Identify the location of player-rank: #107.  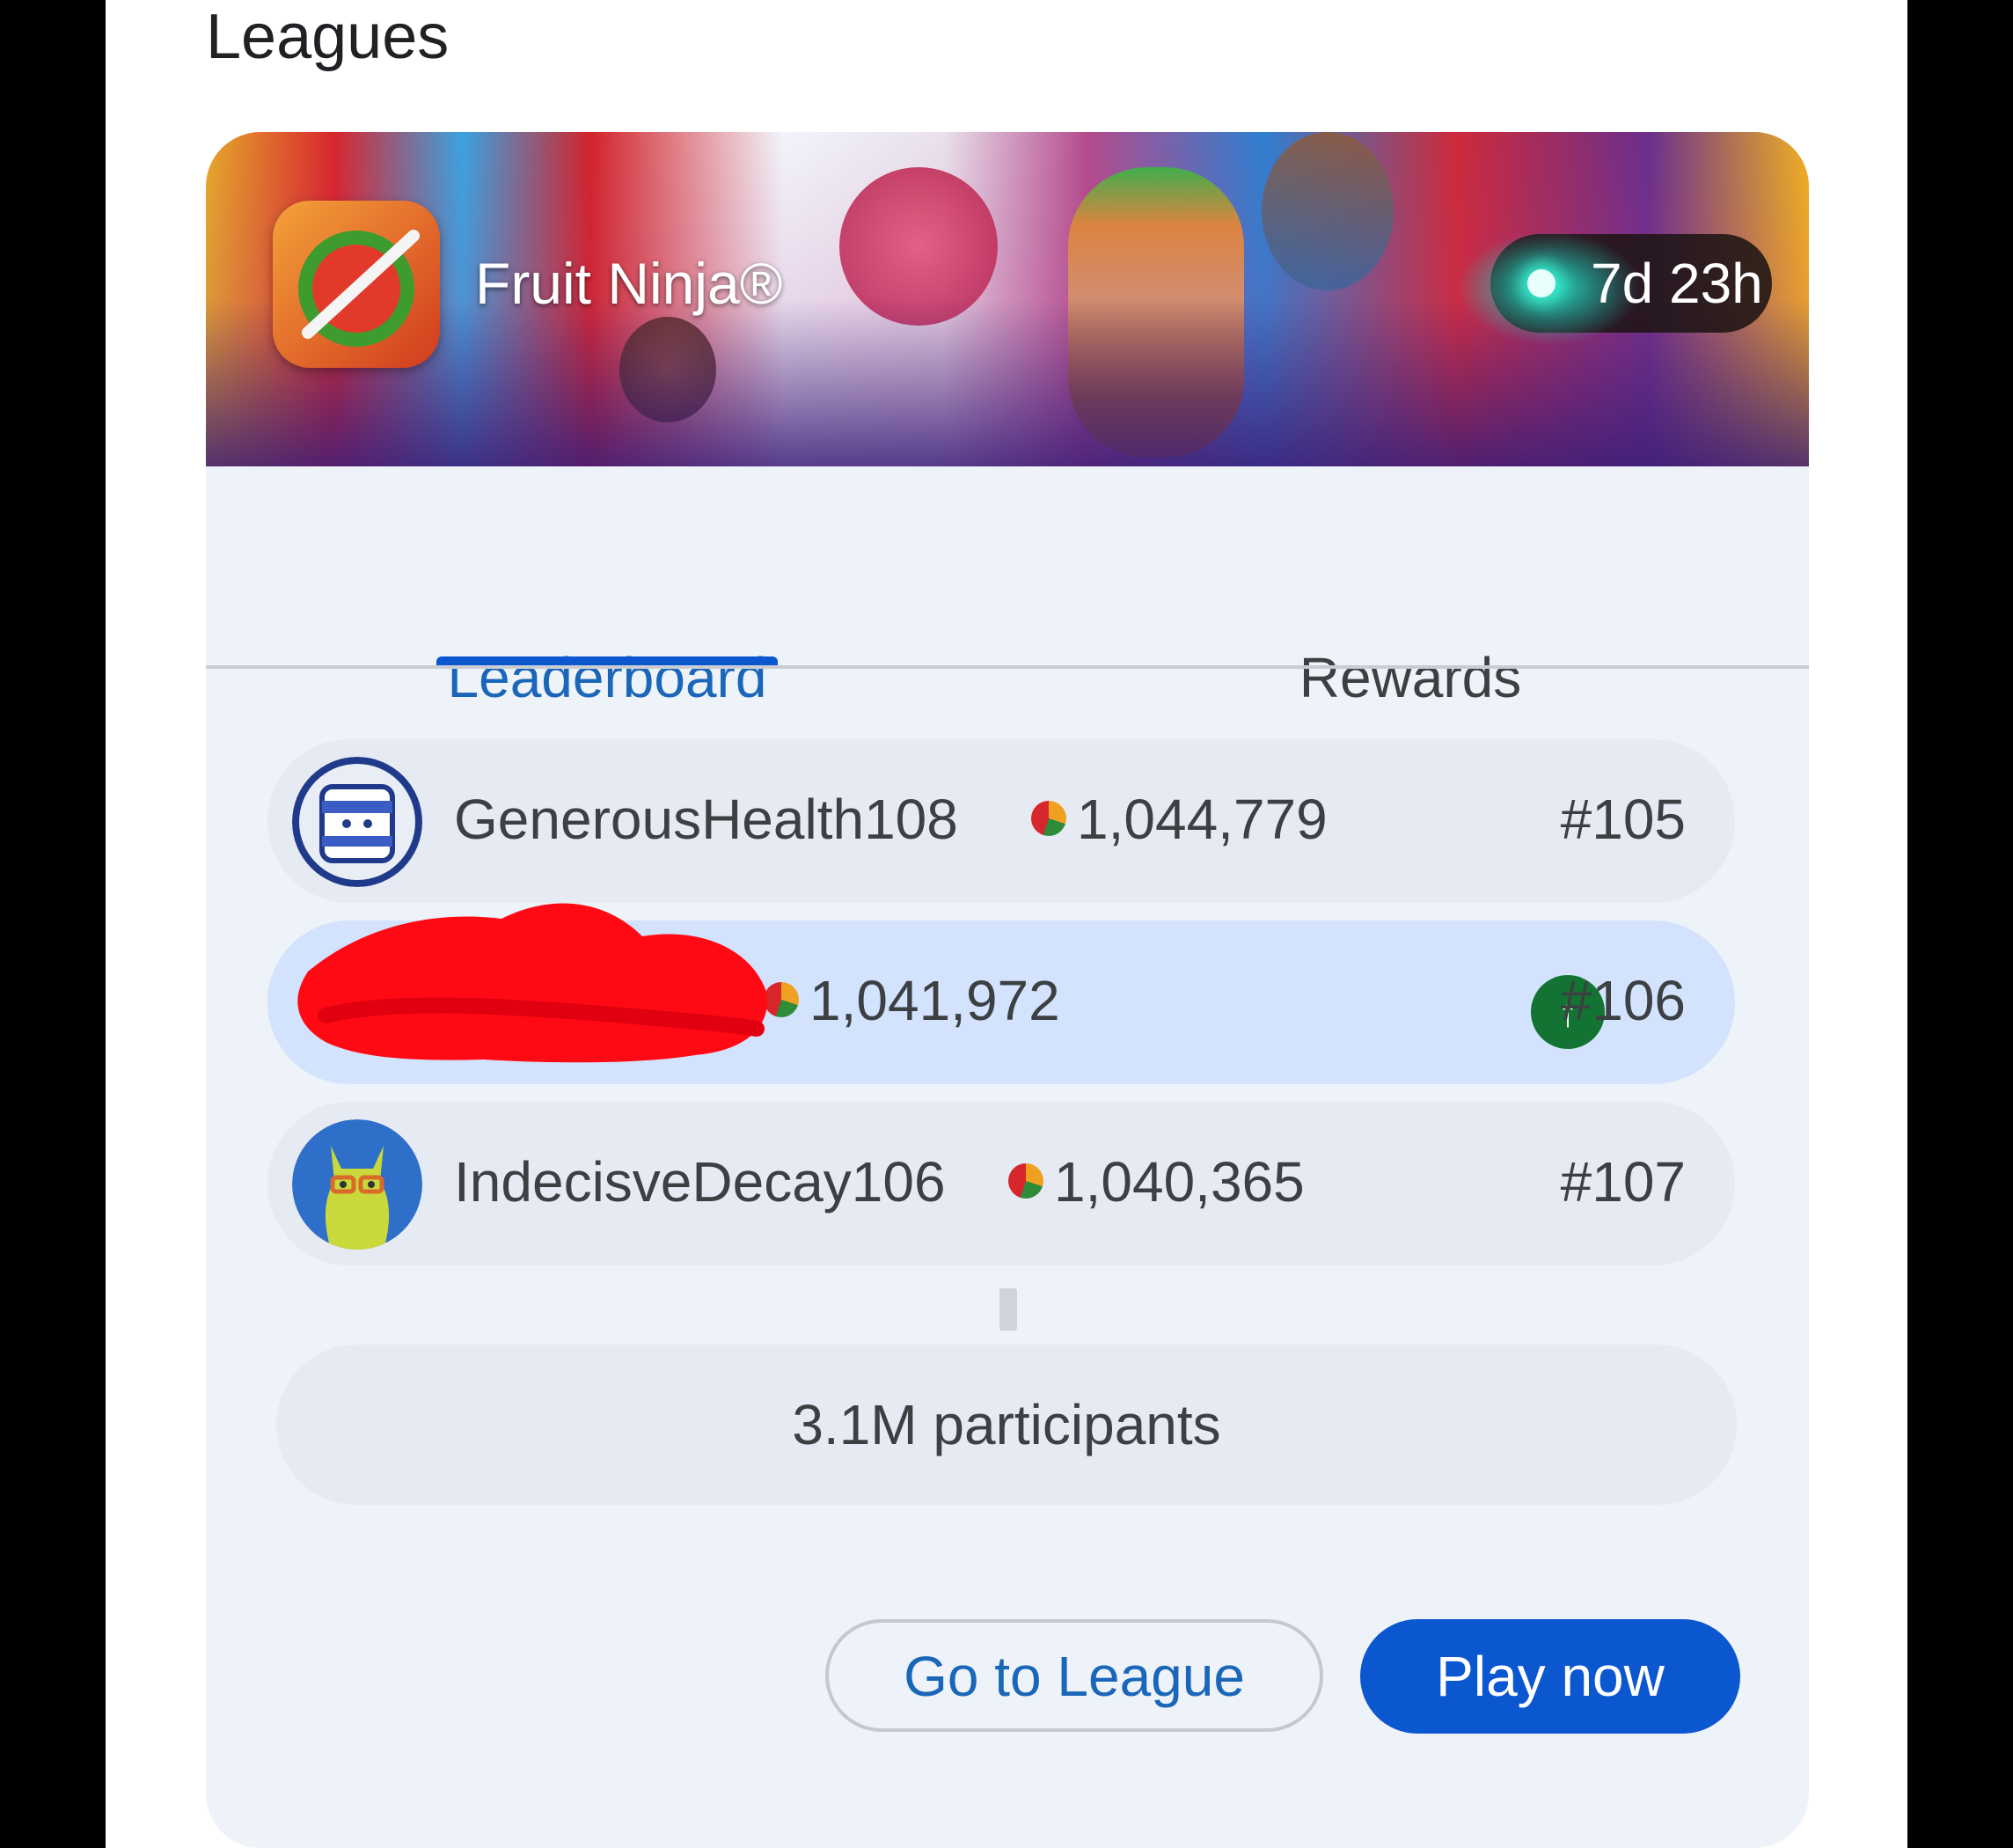
(1623, 1182).